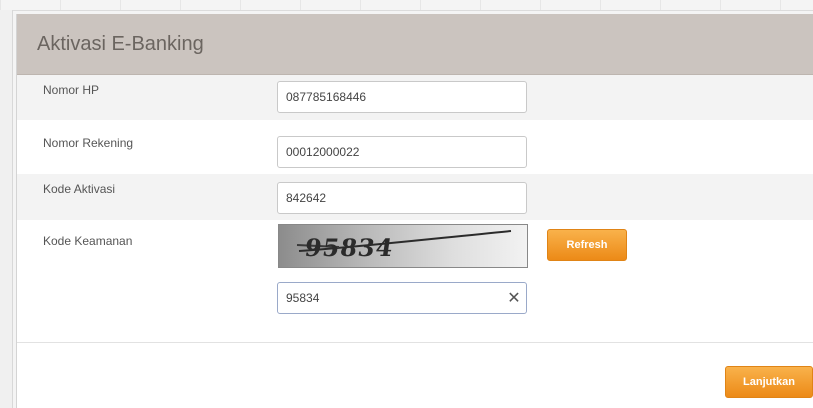  I want to click on security-code-input: 95834, so click(402, 298).